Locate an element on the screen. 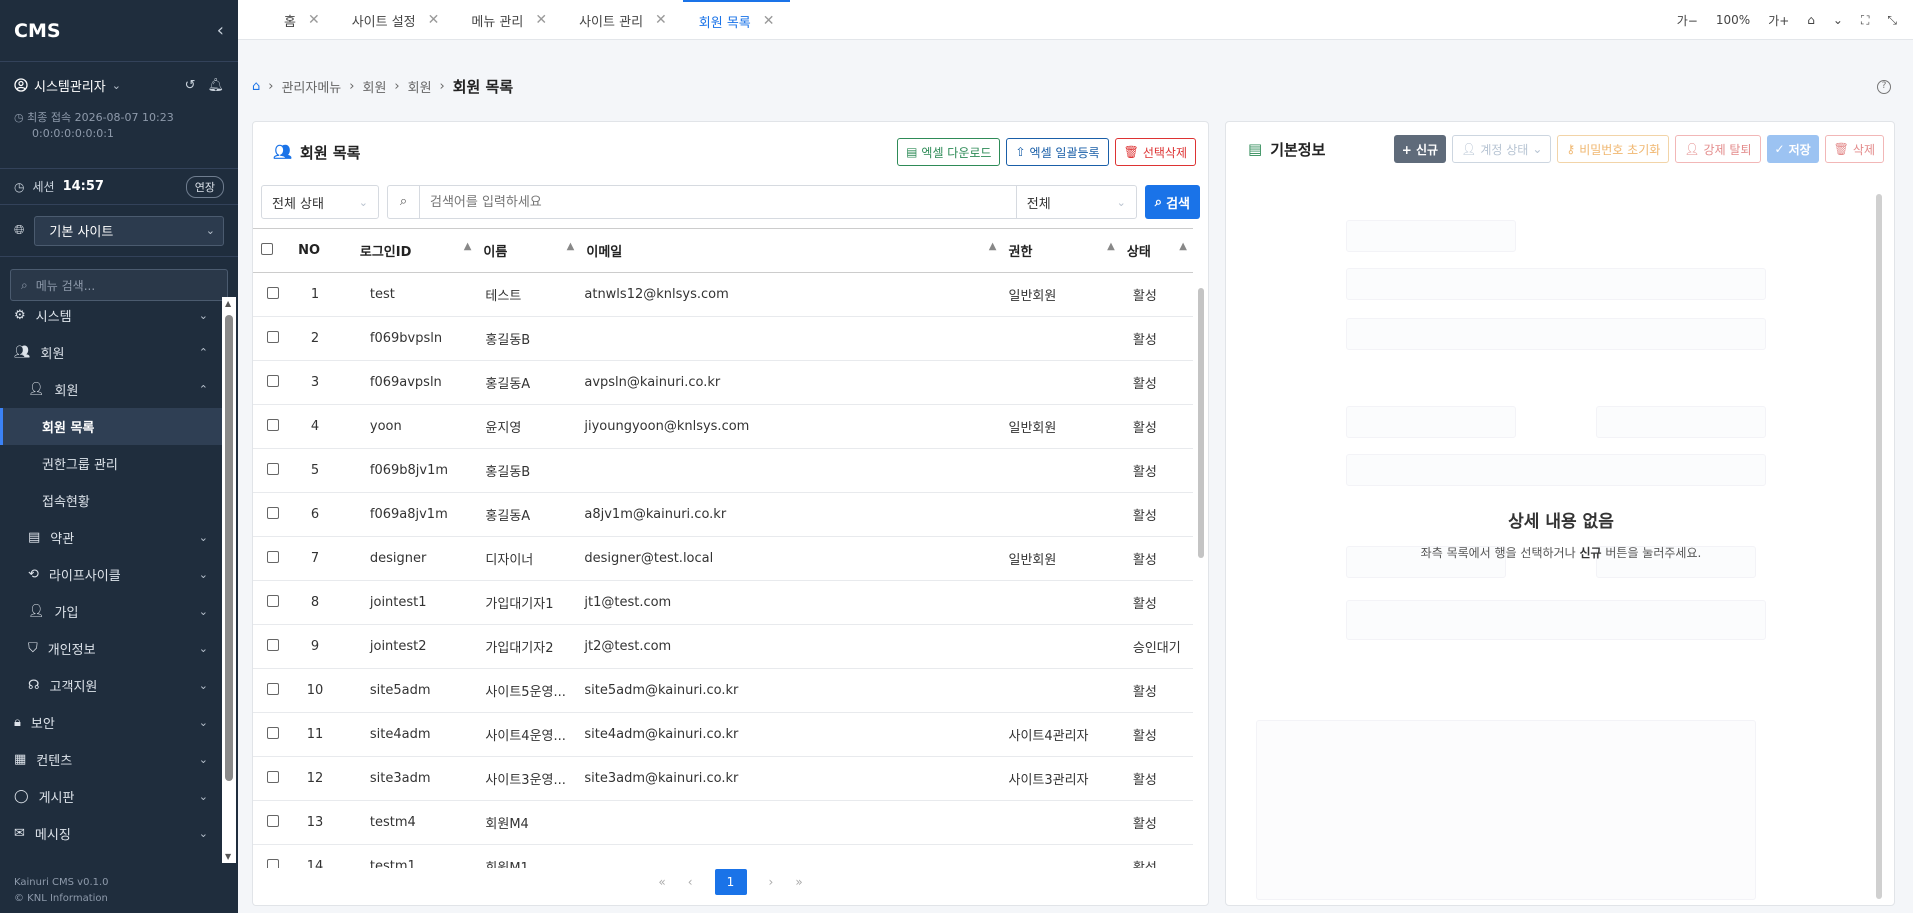 The height and width of the screenshot is (913, 1913). tab-site-settings: 사이트 설정 ✕ is located at coordinates (396, 20).